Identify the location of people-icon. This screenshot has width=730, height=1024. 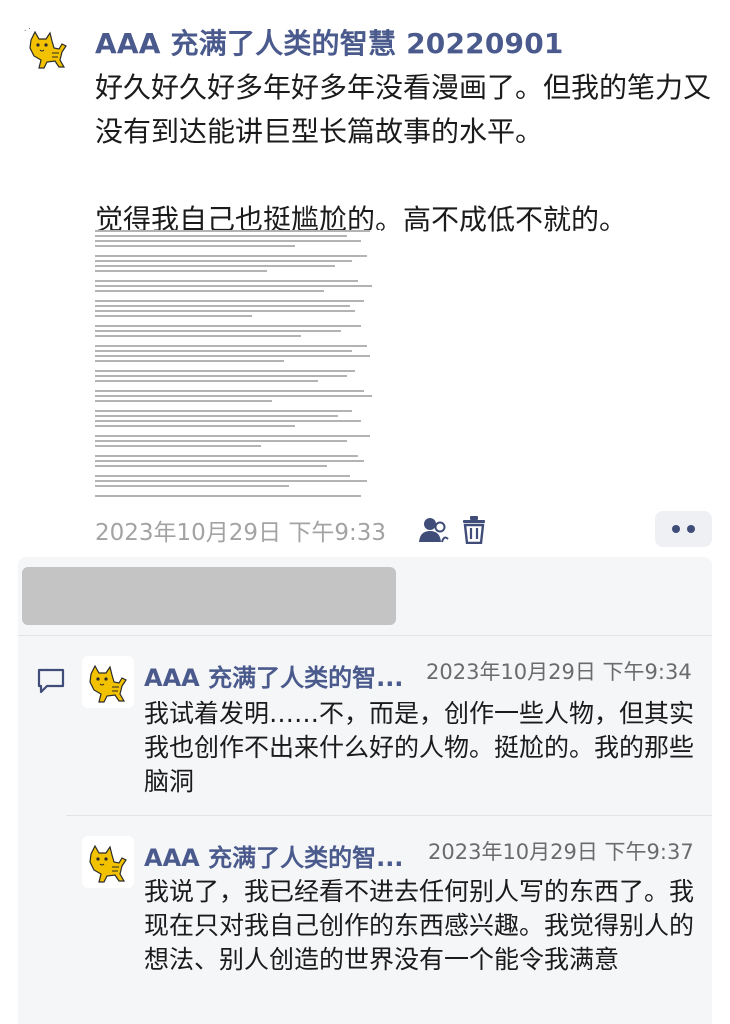
(434, 530).